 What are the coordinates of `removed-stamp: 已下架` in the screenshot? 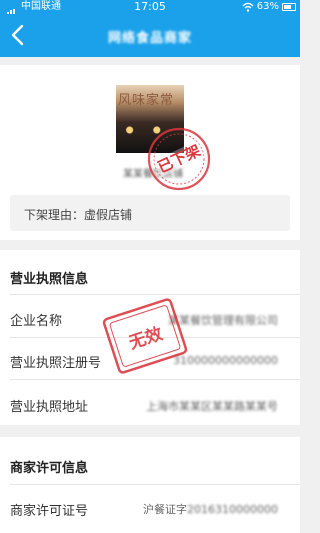 It's located at (179, 159).